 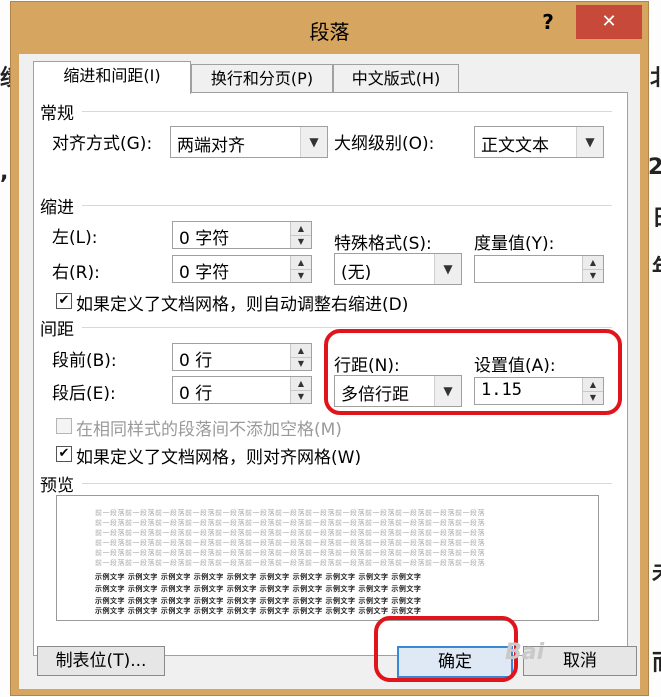 I want to click on tab-asian-typography: 中文版式(H), so click(x=396, y=78).